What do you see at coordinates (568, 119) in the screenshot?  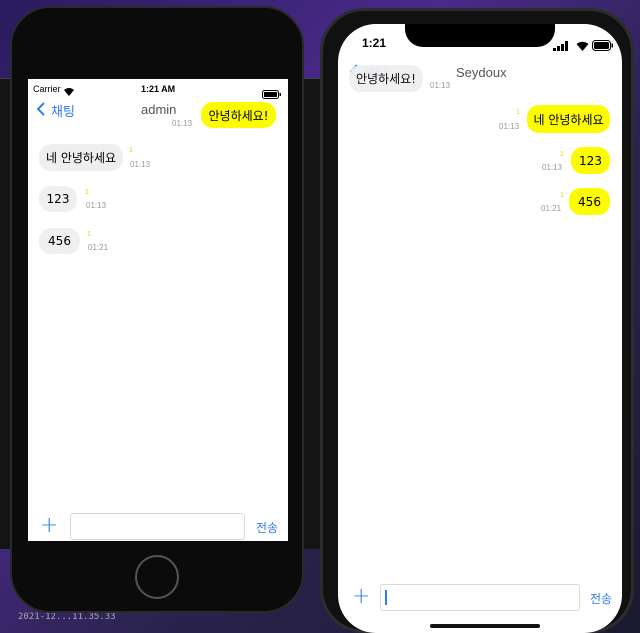 I see `message-bubble-outgoing: 네 안녕하세요` at bounding box center [568, 119].